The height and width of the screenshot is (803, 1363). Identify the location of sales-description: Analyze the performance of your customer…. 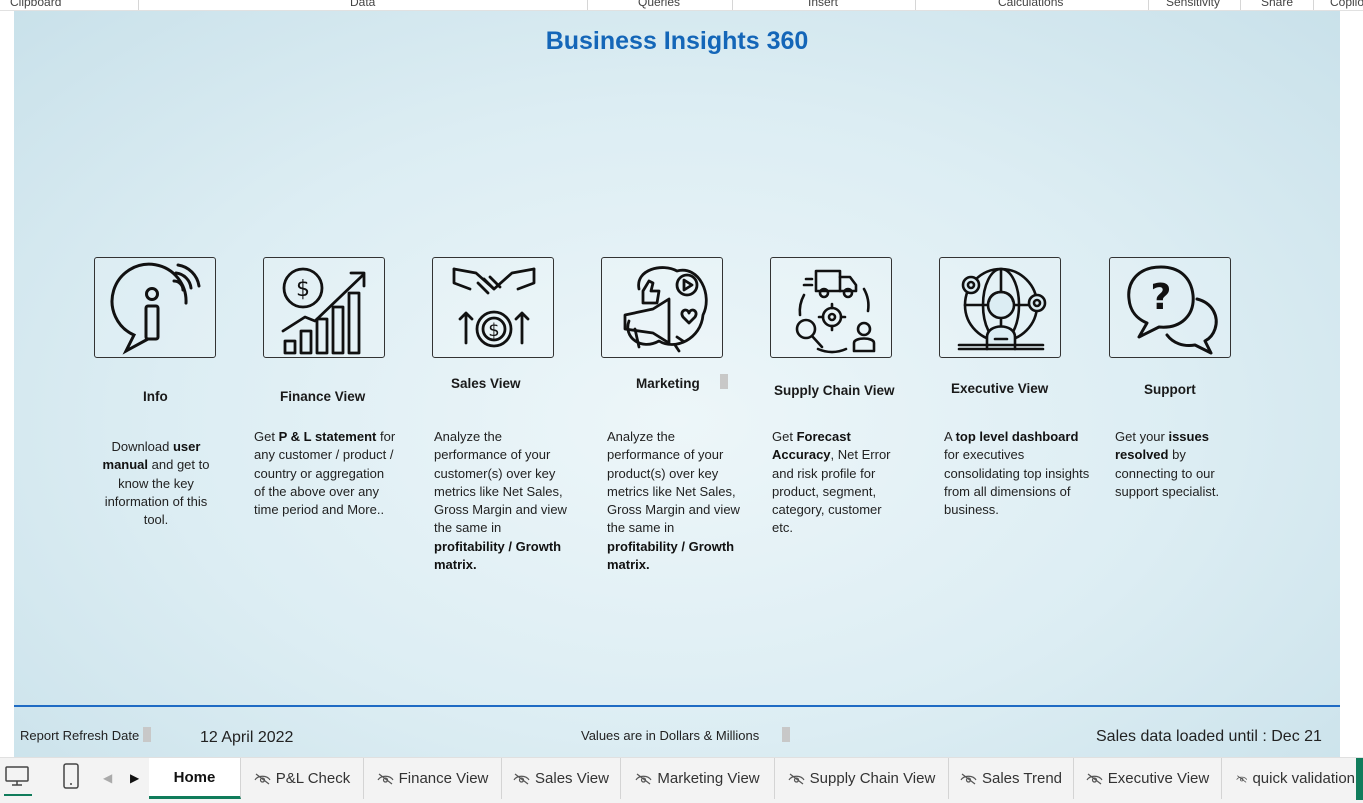
(500, 501).